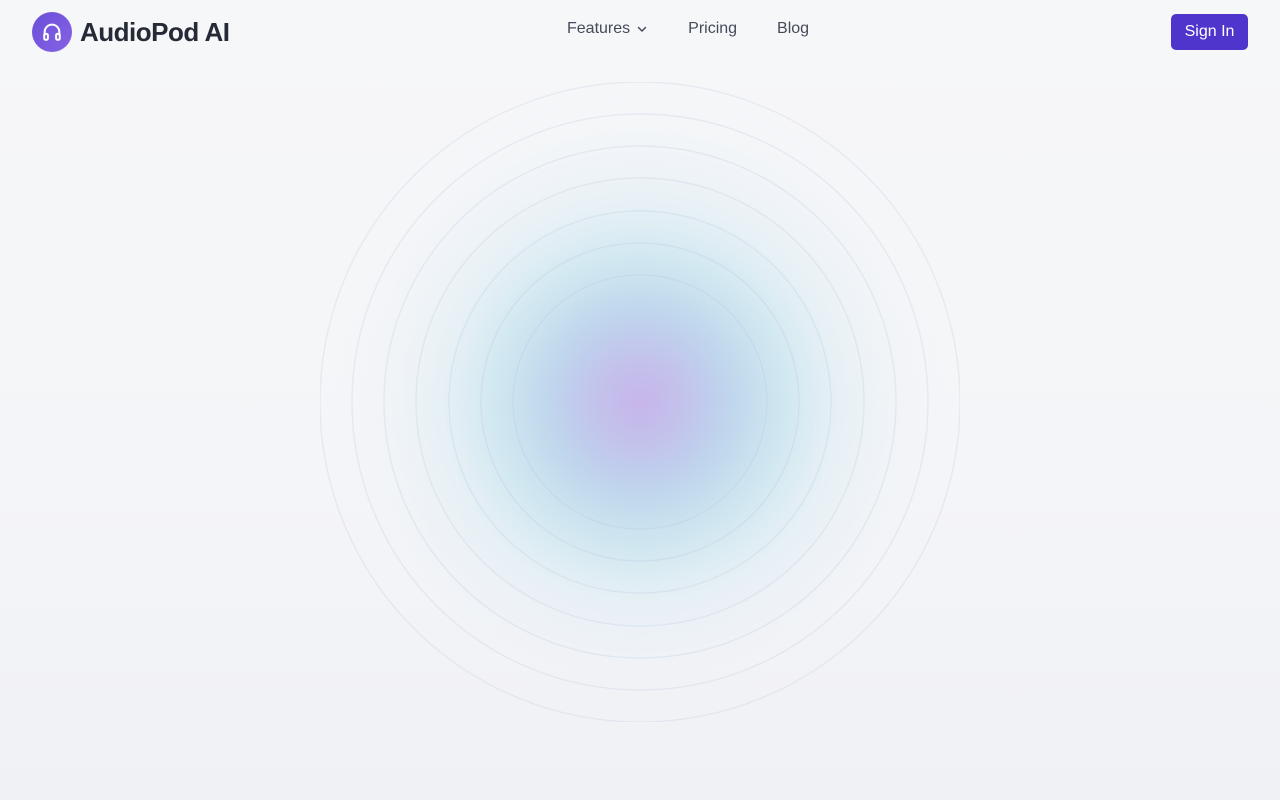 This screenshot has width=1280, height=800. I want to click on brand-name: AudioPod AI, so click(155, 31).